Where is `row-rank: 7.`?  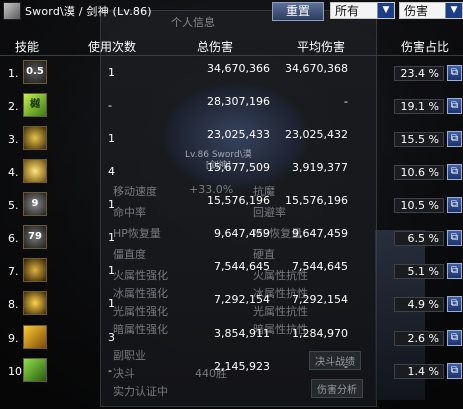 row-rank: 7. is located at coordinates (13, 271).